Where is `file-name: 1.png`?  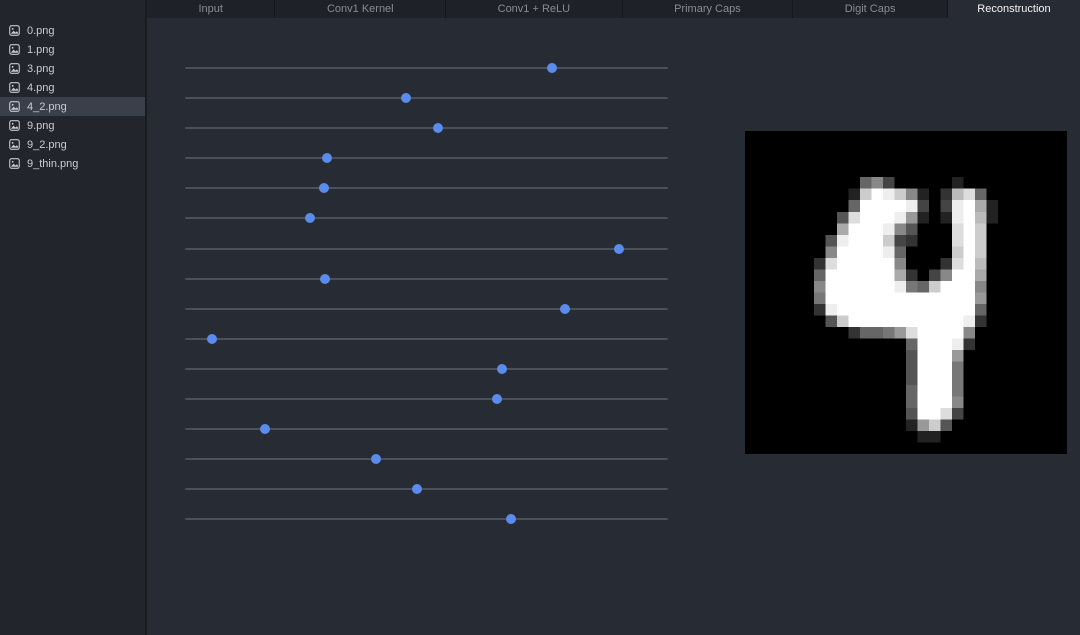
file-name: 1.png is located at coordinates (41, 49).